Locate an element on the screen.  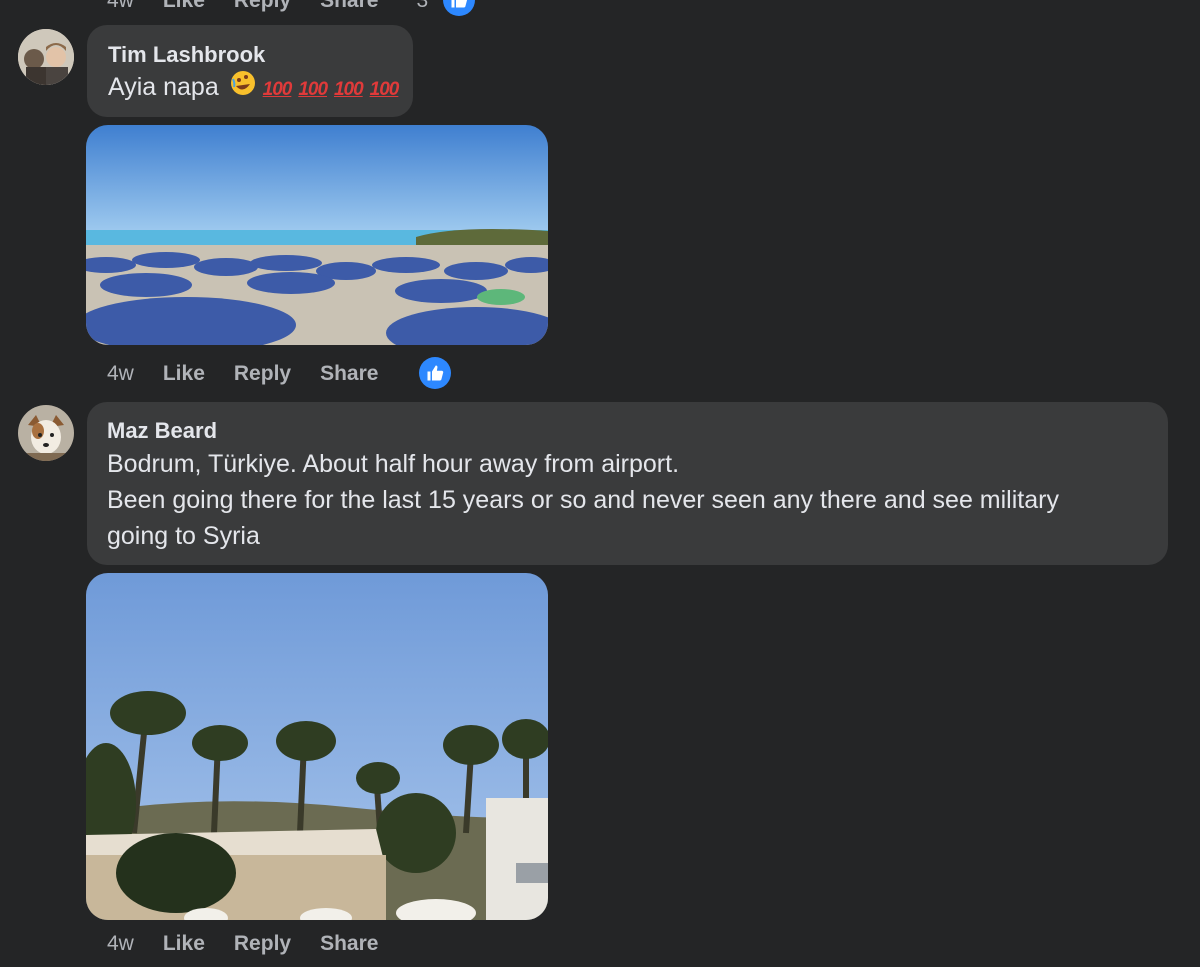
comment-text-line: going to Syria is located at coordinates (183, 536).